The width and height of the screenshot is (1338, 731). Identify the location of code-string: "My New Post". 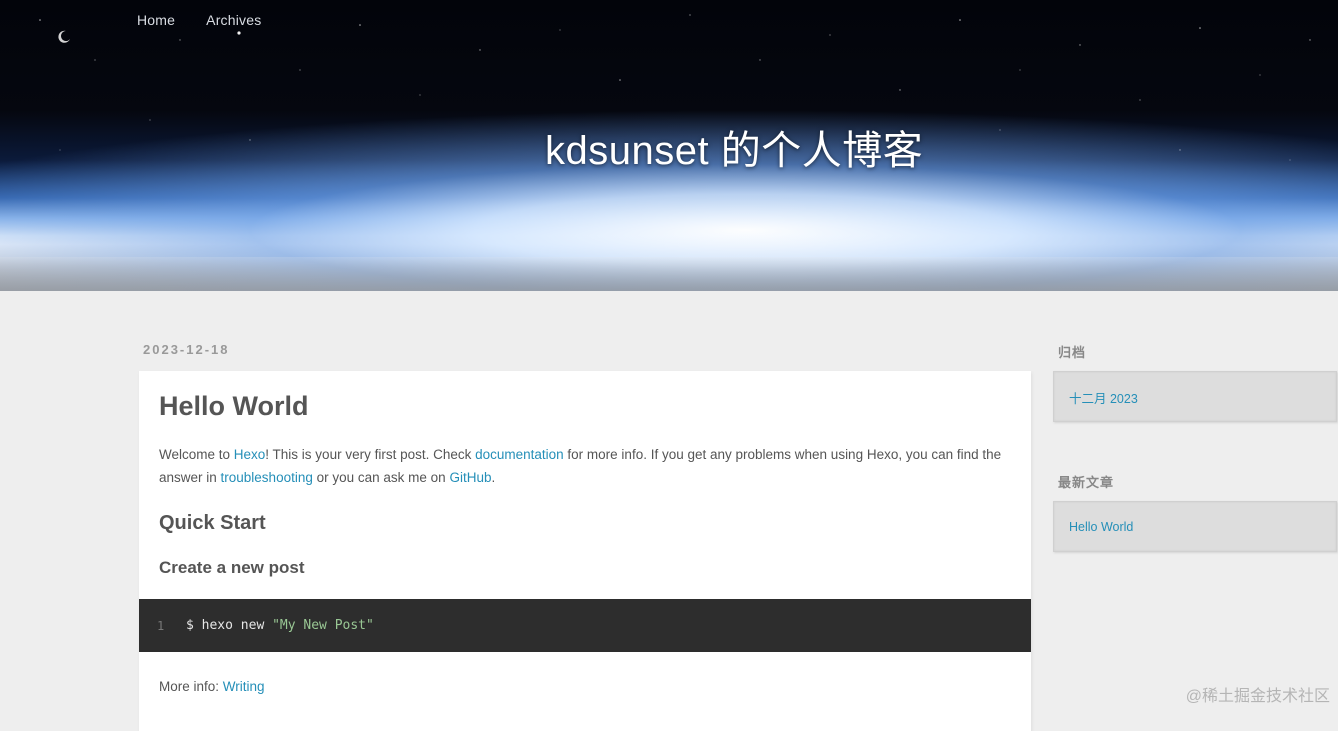
(323, 625).